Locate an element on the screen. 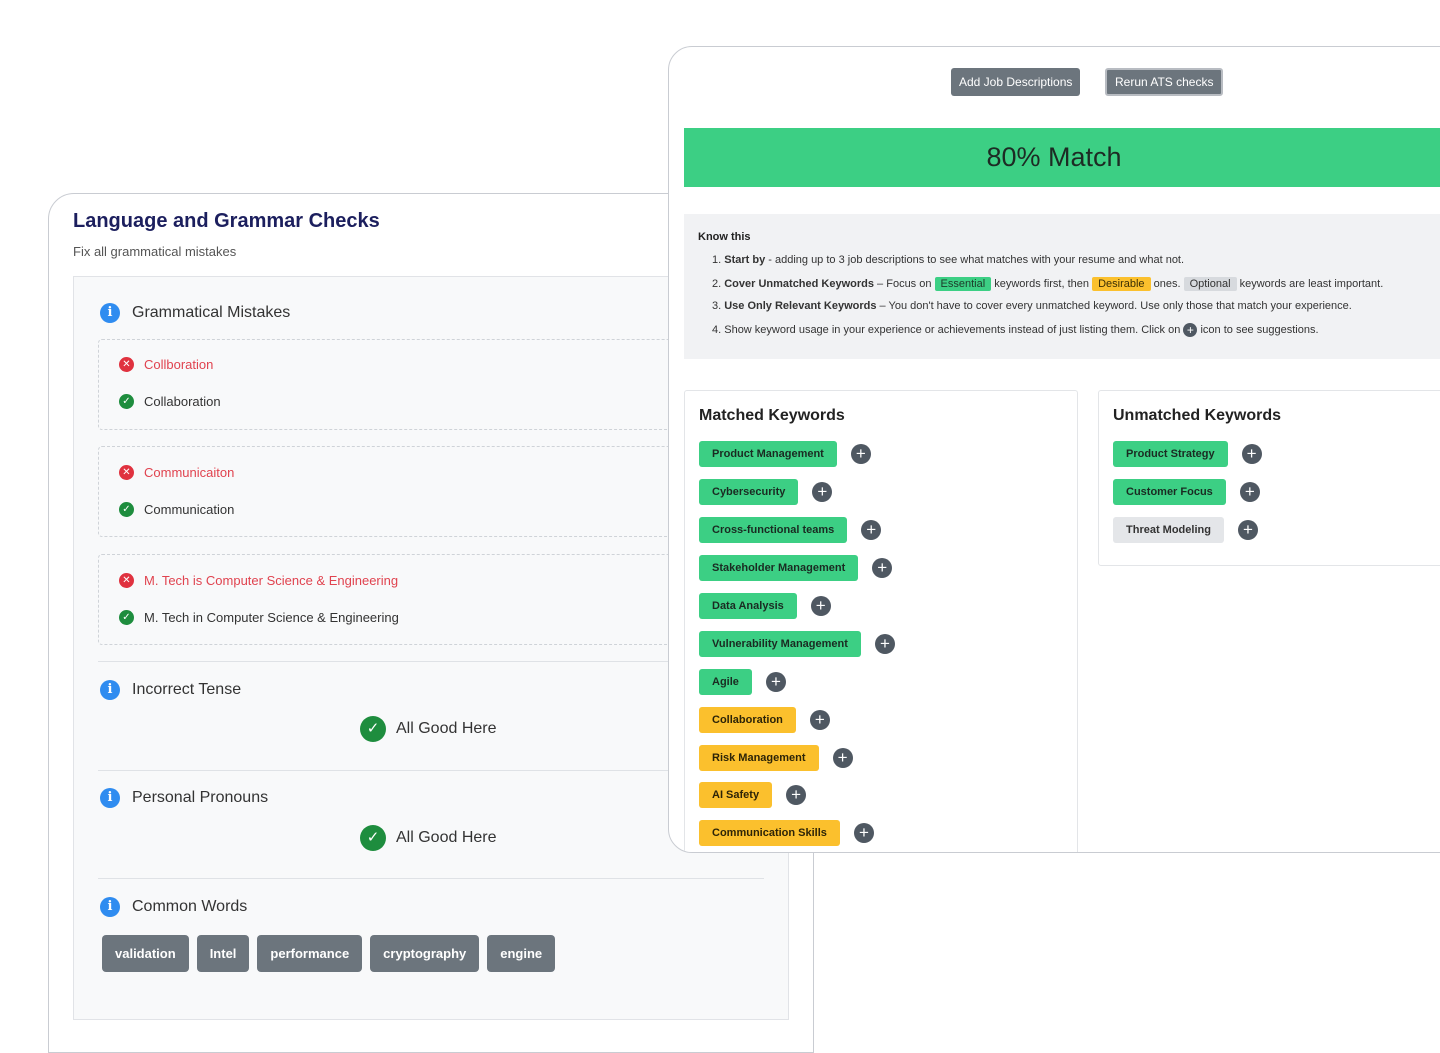  keyword-row: Cross-functional teams + is located at coordinates (790, 530).